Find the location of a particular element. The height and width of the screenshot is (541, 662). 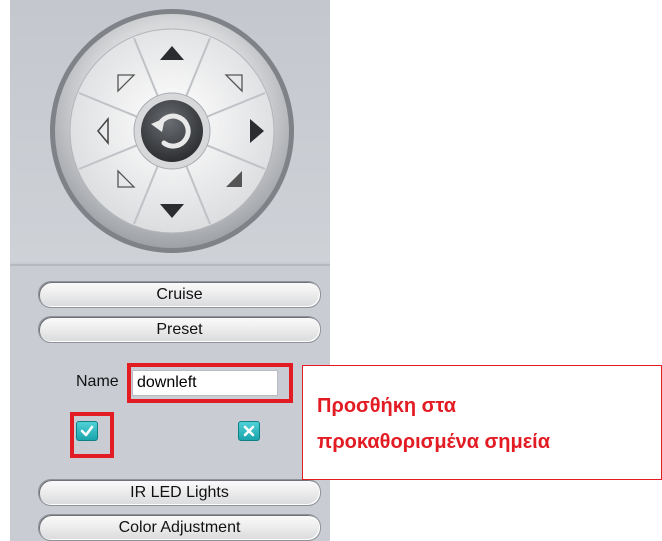

cancel-button is located at coordinates (249, 431).